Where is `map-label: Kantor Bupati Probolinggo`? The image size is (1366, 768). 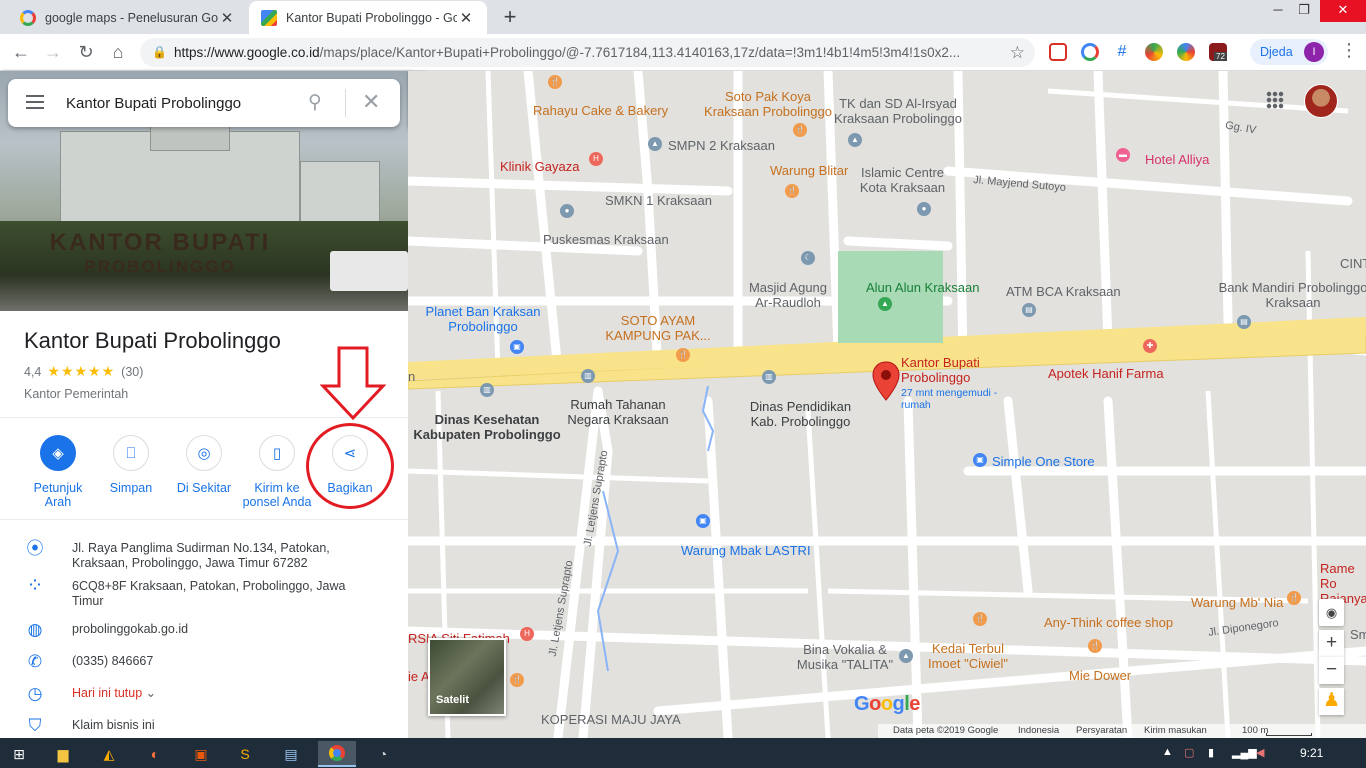
map-label: Kantor Bupati Probolinggo is located at coordinates (951, 370).